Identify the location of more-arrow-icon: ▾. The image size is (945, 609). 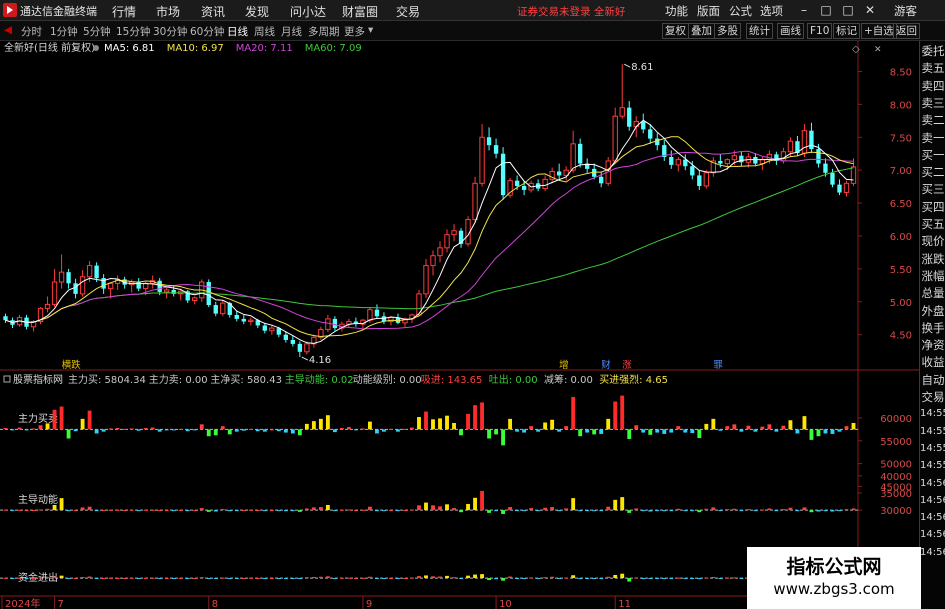
(370, 30).